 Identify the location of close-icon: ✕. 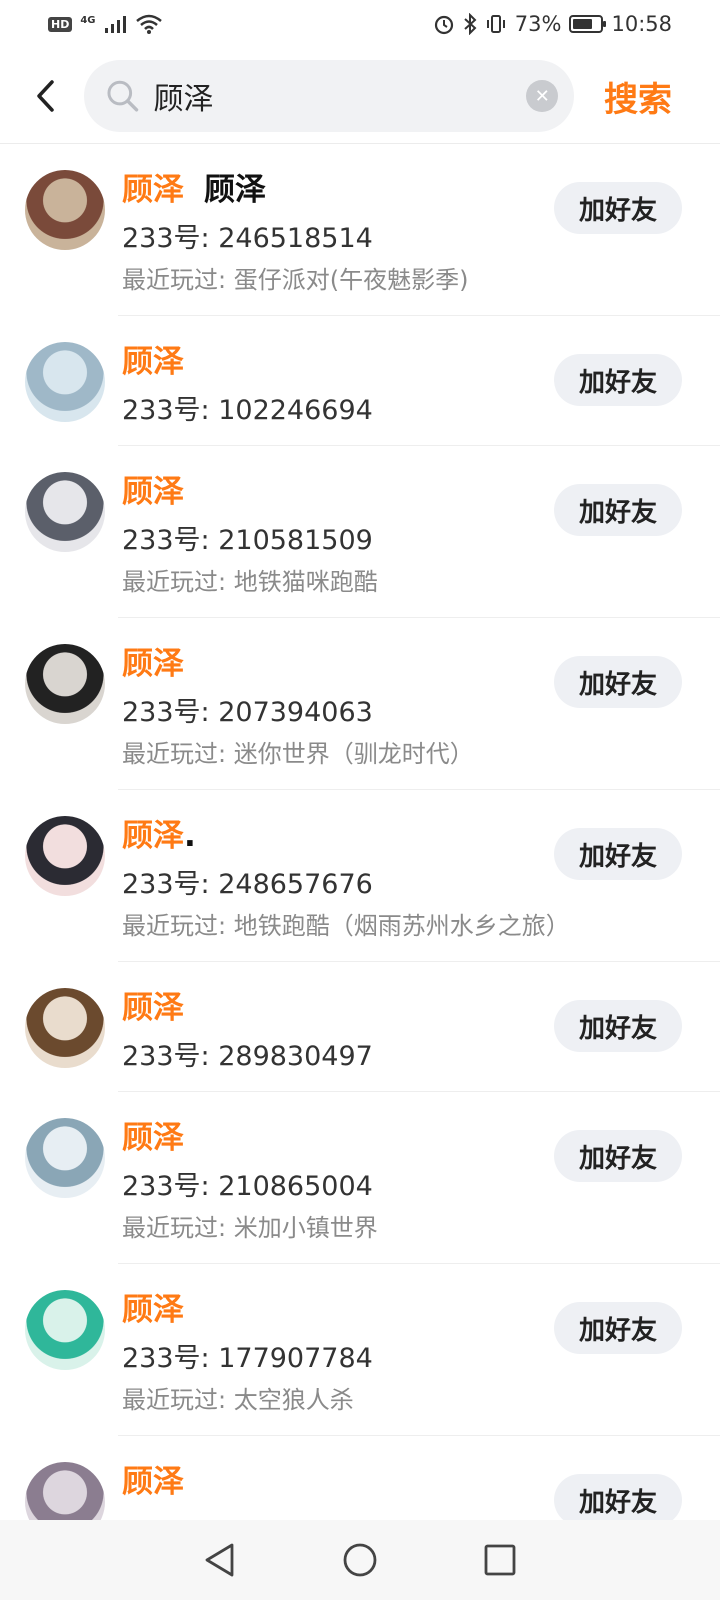
(542, 96).